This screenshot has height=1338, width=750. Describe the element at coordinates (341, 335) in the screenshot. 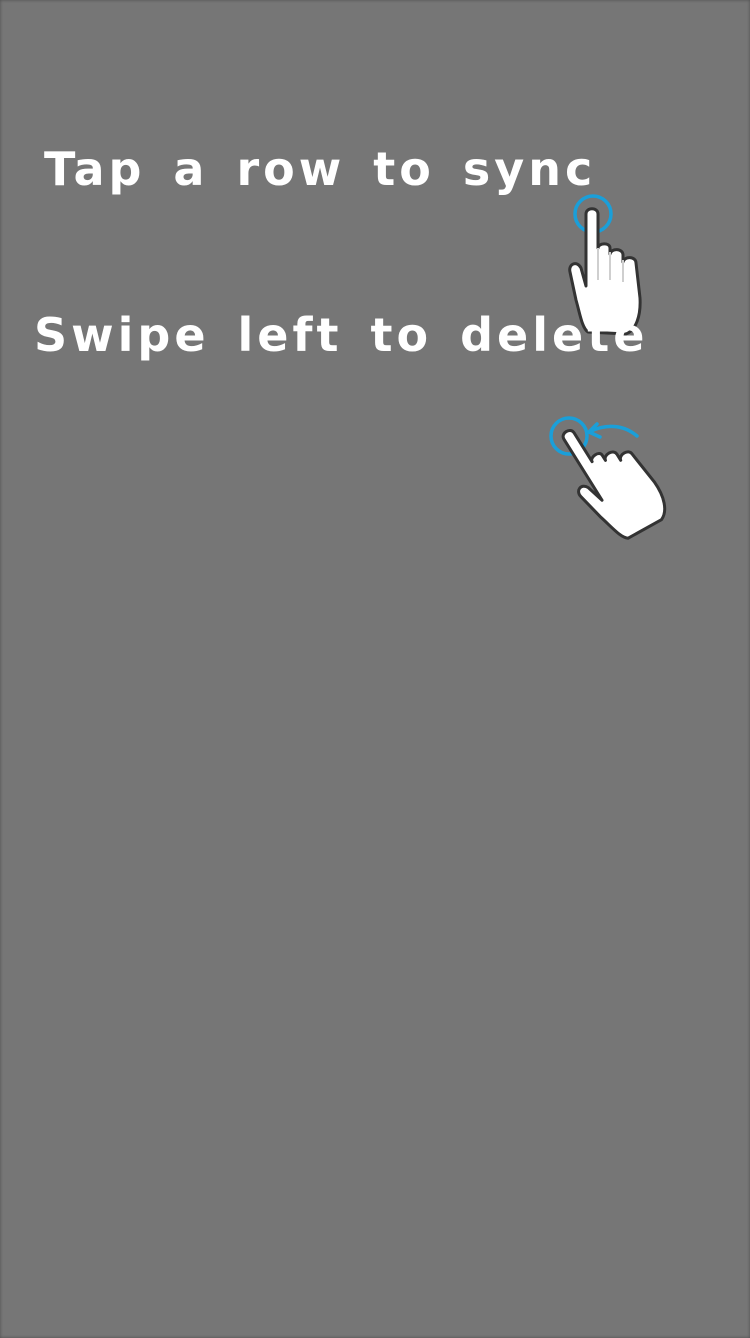

I see `swipe-hint-text: Swipe left to delete` at that location.